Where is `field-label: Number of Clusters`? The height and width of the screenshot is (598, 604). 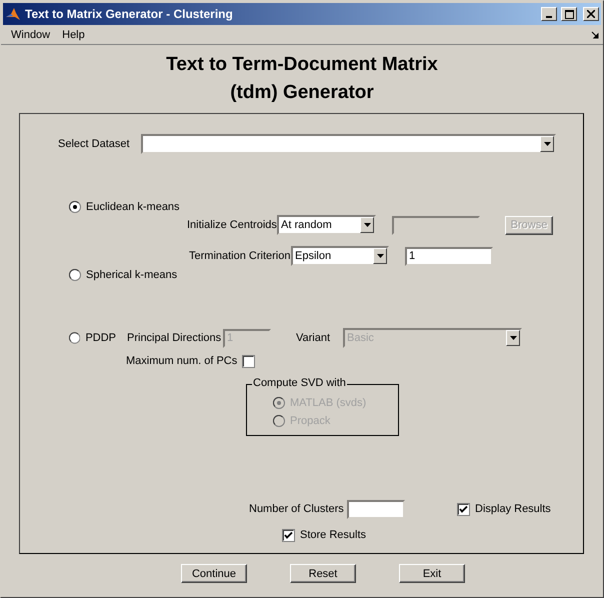
field-label: Number of Clusters is located at coordinates (296, 509).